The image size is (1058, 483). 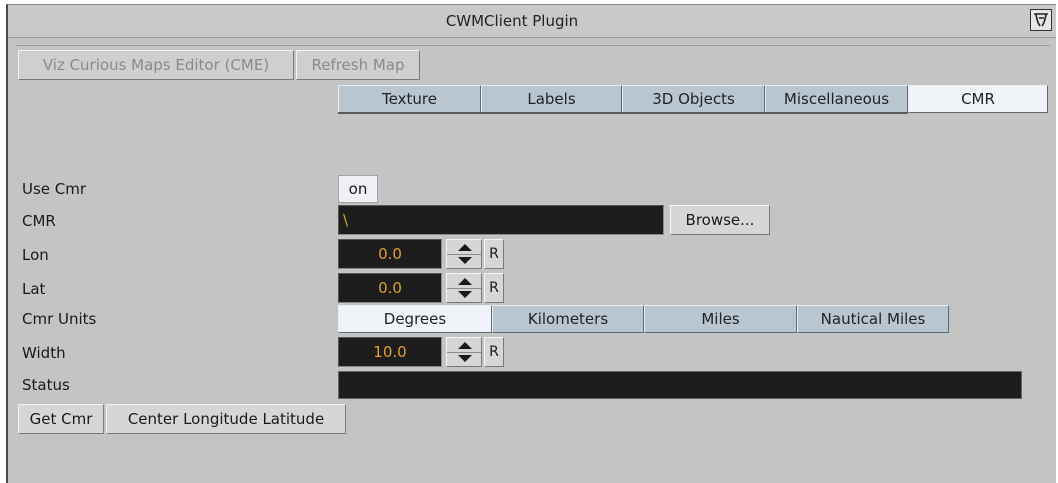 What do you see at coordinates (39, 221) in the screenshot?
I see `cmr-label: CMR` at bounding box center [39, 221].